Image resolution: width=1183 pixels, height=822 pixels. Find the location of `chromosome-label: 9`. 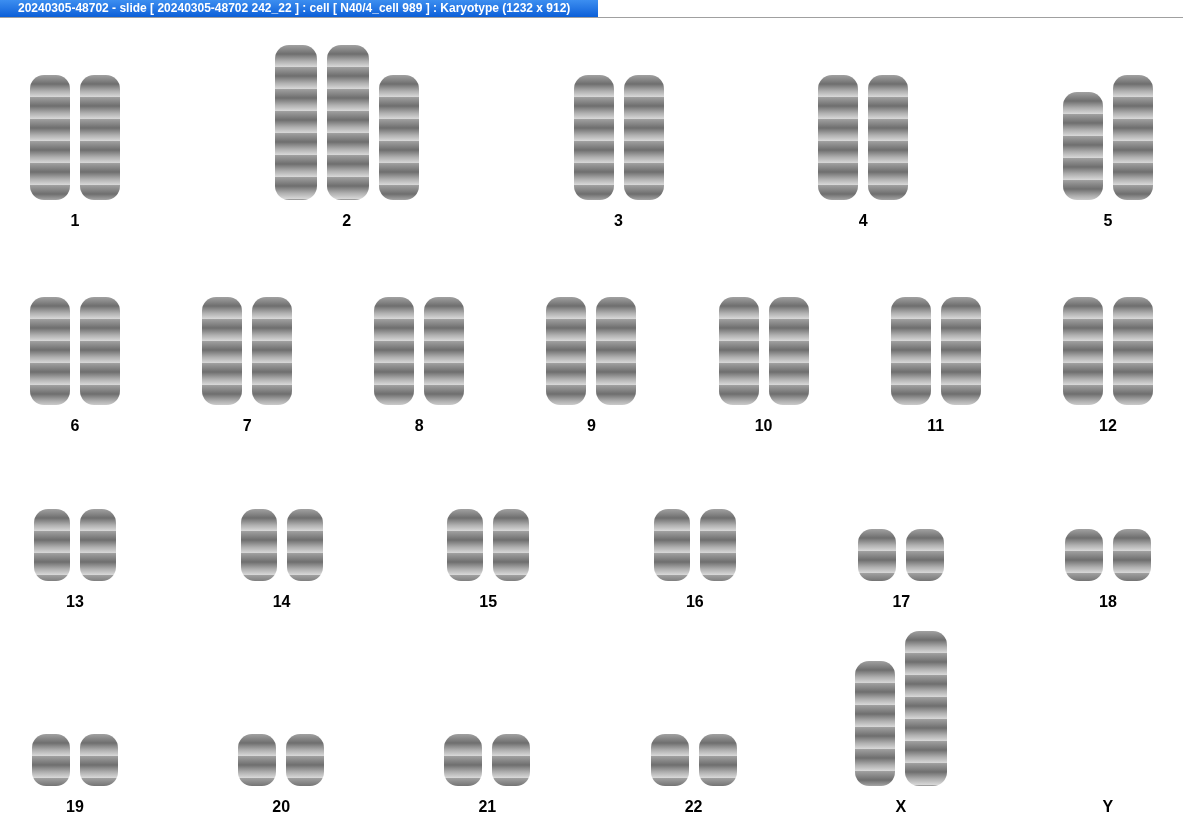

chromosome-label: 9 is located at coordinates (591, 426).